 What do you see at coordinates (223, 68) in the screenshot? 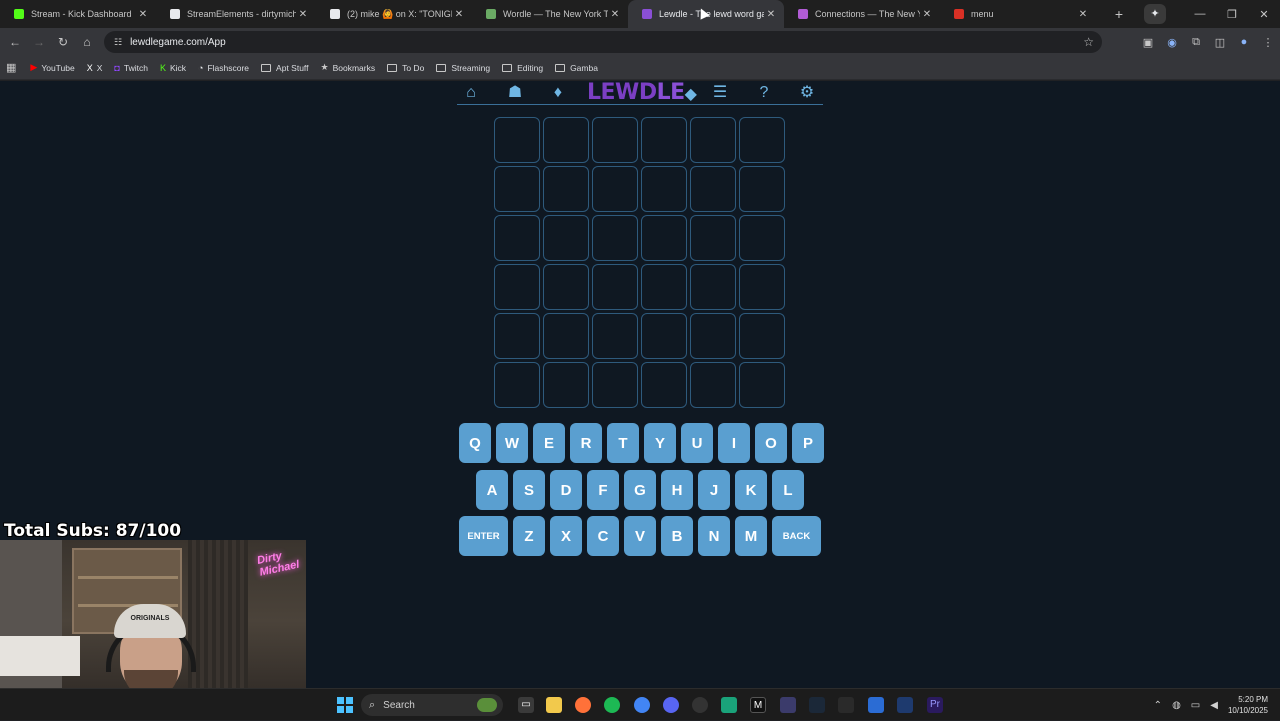
I see `bookmark-item: ◔ Flashscore` at bounding box center [223, 68].